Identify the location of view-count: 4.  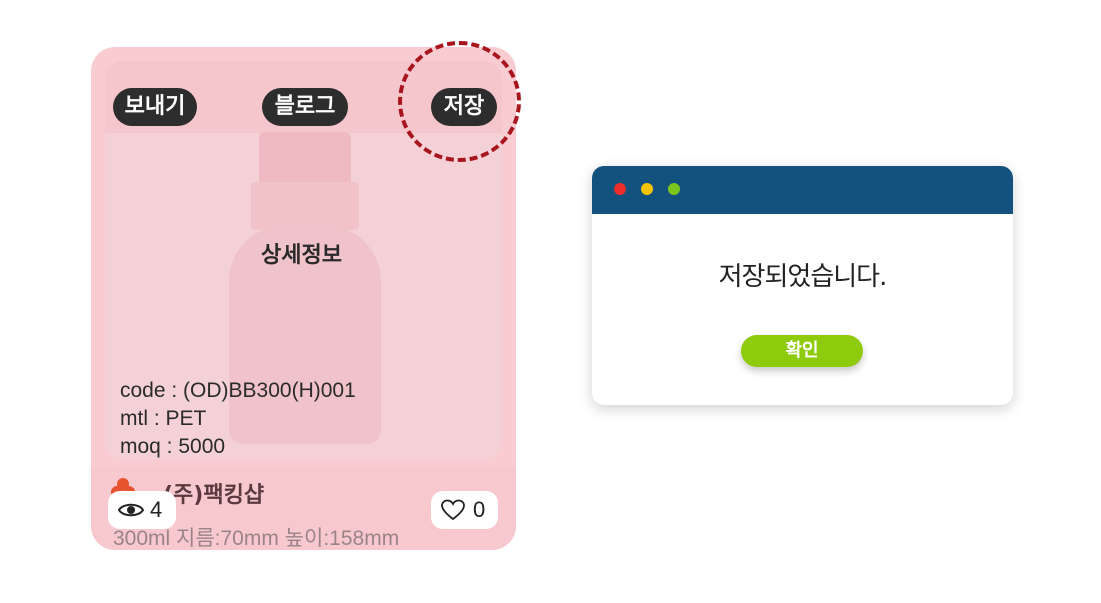
(156, 509).